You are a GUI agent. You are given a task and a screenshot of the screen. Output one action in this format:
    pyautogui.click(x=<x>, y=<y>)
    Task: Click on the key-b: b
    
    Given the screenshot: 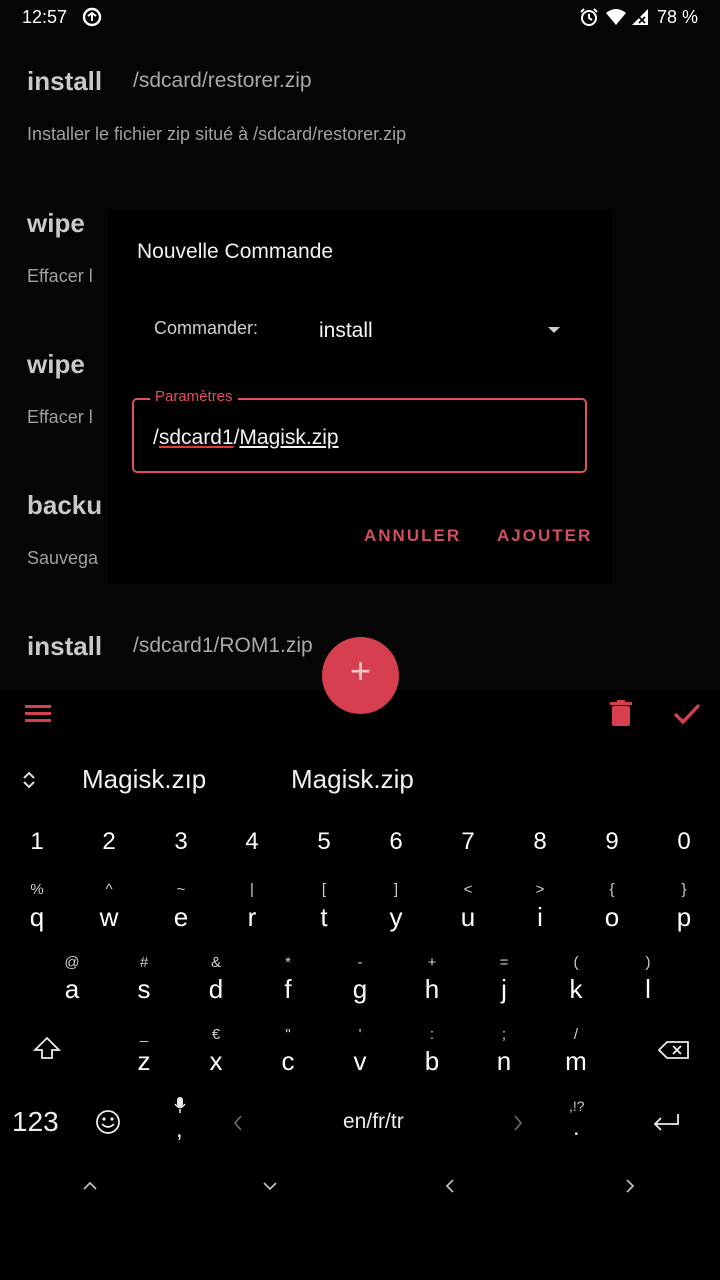 What is the action you would take?
    pyautogui.click(x=432, y=1061)
    